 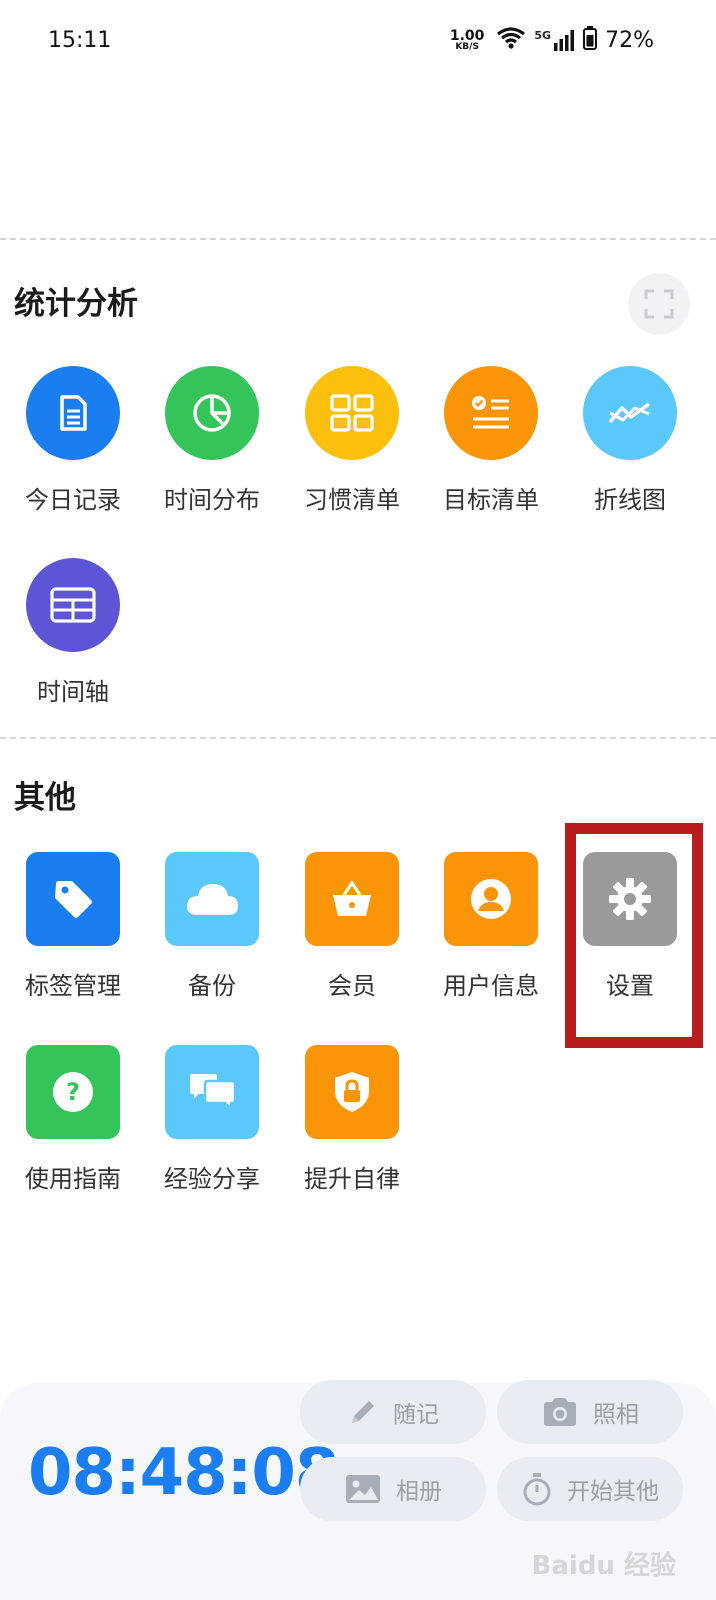 I want to click on status-time: 15:11, so click(x=80, y=40).